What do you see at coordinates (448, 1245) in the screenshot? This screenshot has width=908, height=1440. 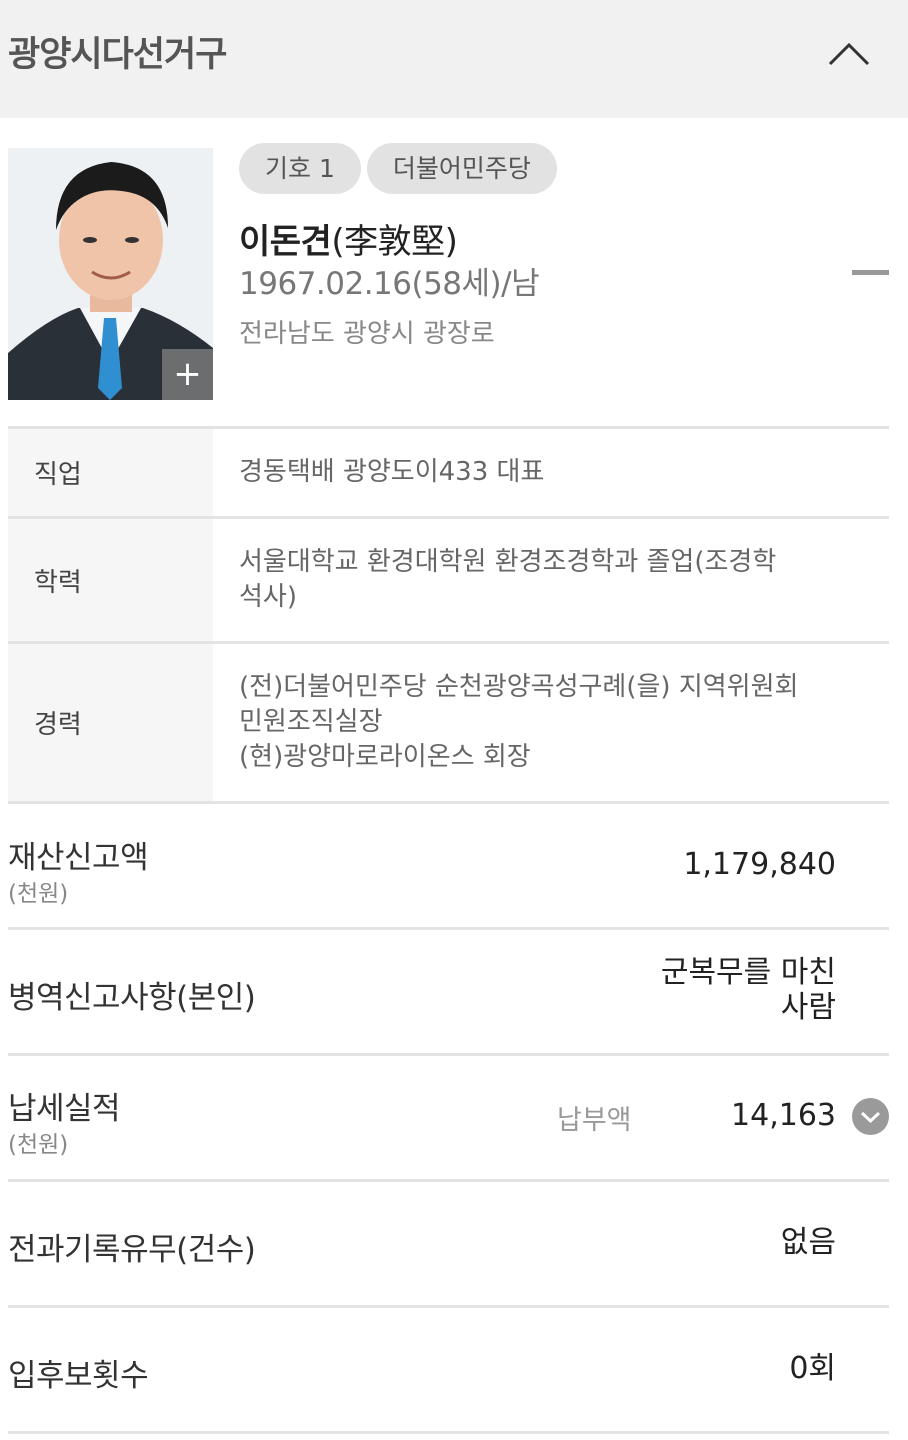 I see `criminal-row: 전과기록유무(건수) 없음` at bounding box center [448, 1245].